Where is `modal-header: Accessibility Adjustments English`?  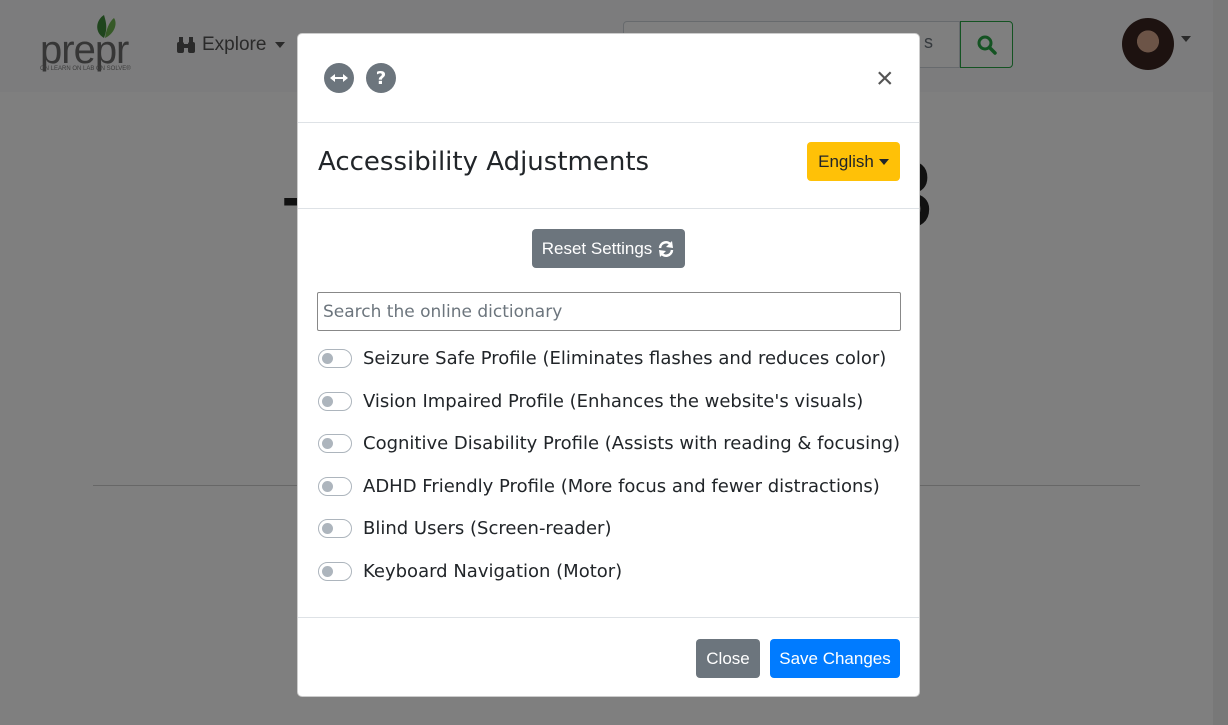 modal-header: Accessibility Adjustments English is located at coordinates (608, 165).